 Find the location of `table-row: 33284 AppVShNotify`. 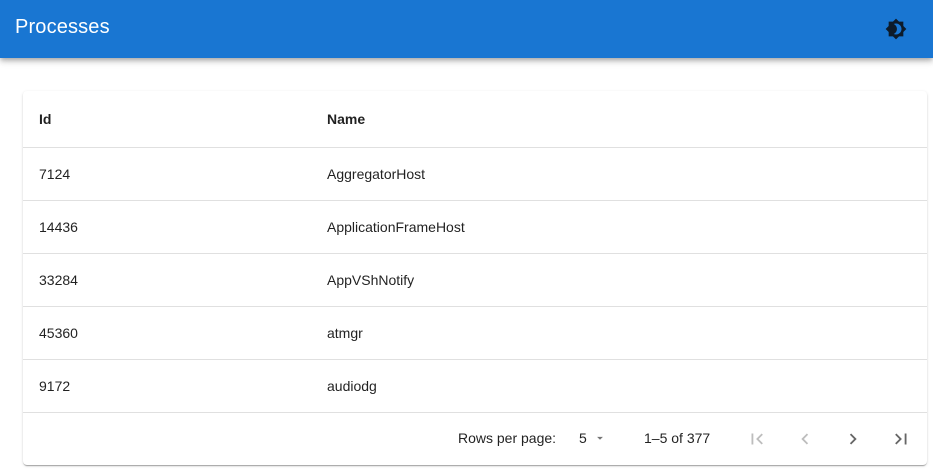

table-row: 33284 AppVShNotify is located at coordinates (475, 280).